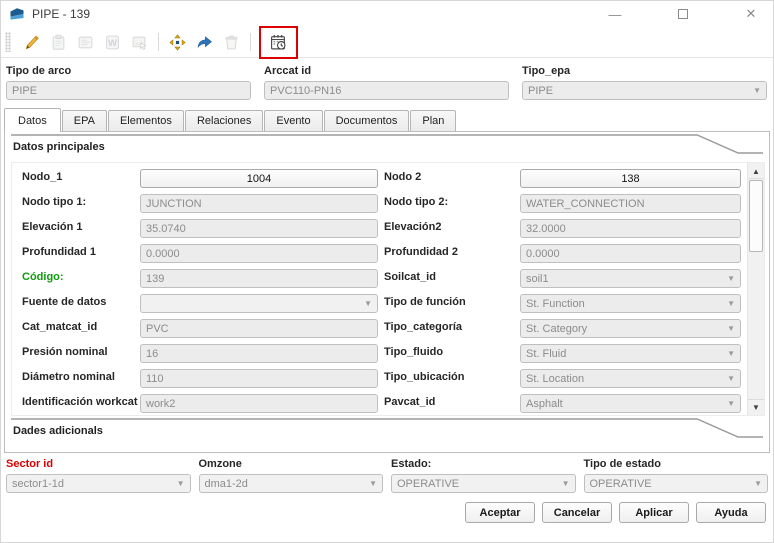  What do you see at coordinates (387, 42) in the screenshot?
I see `toolbar: W` at bounding box center [387, 42].